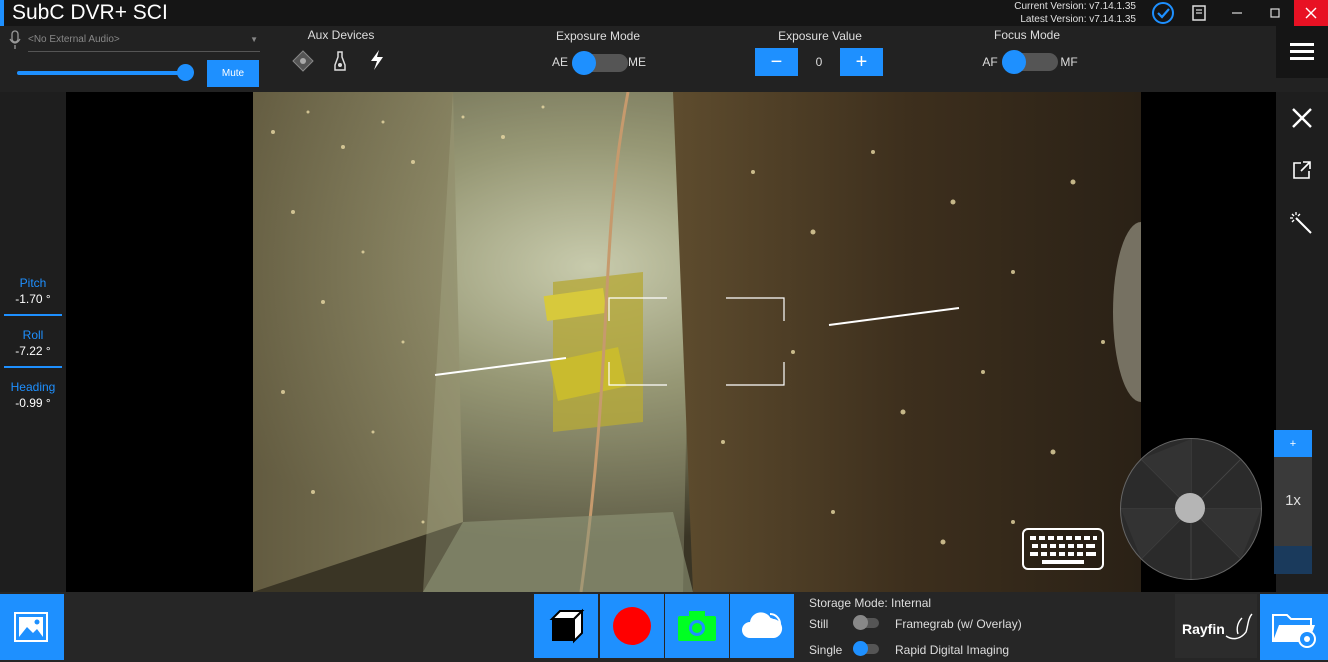 The image size is (1328, 662). Describe the element at coordinates (233, 73) in the screenshot. I see `mute-button: Mute` at that location.